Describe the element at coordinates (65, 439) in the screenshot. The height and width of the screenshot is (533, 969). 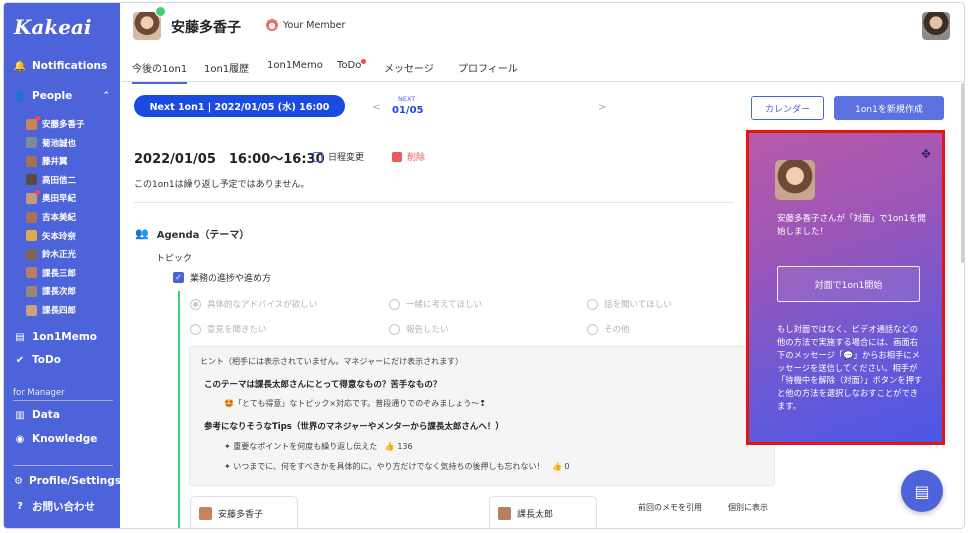
I see `sidebar-item-label: Knowledge` at that location.